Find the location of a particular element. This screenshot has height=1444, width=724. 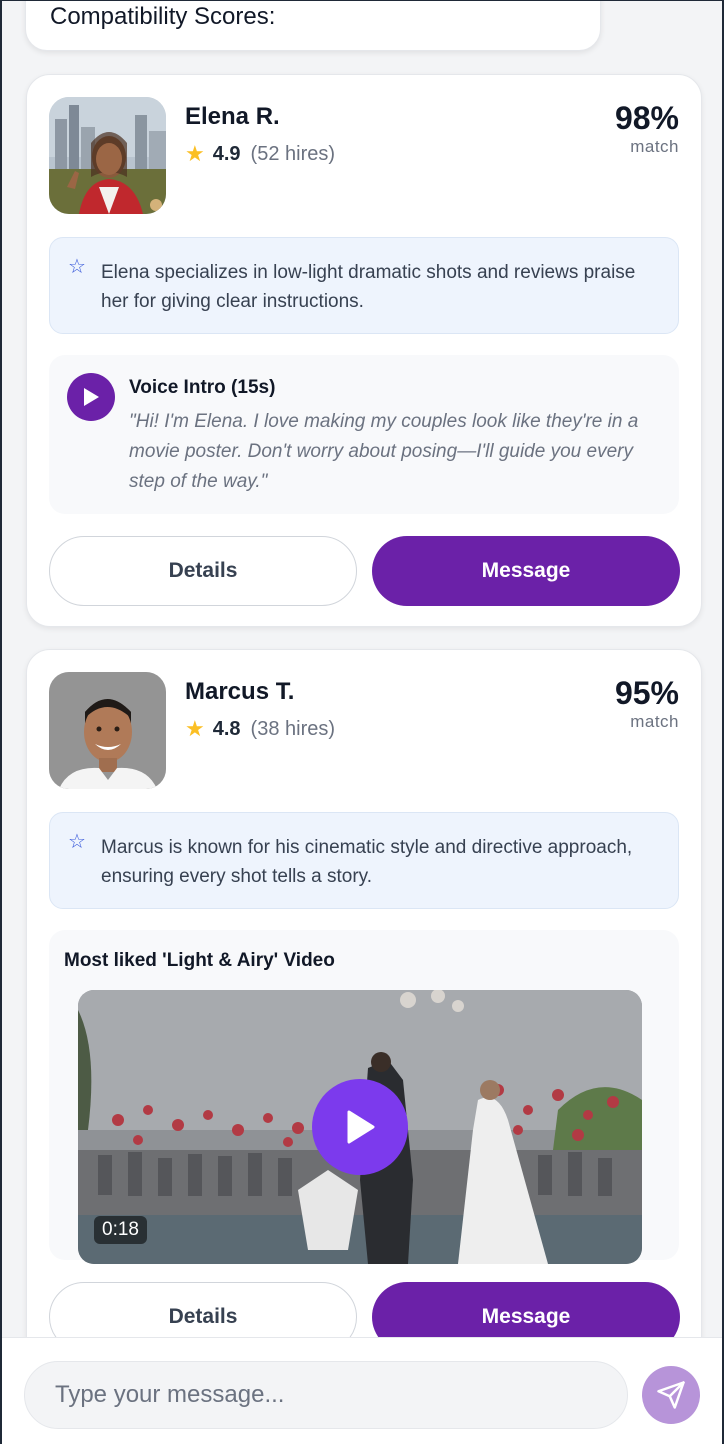

avatar-photo-elena is located at coordinates (107, 155).